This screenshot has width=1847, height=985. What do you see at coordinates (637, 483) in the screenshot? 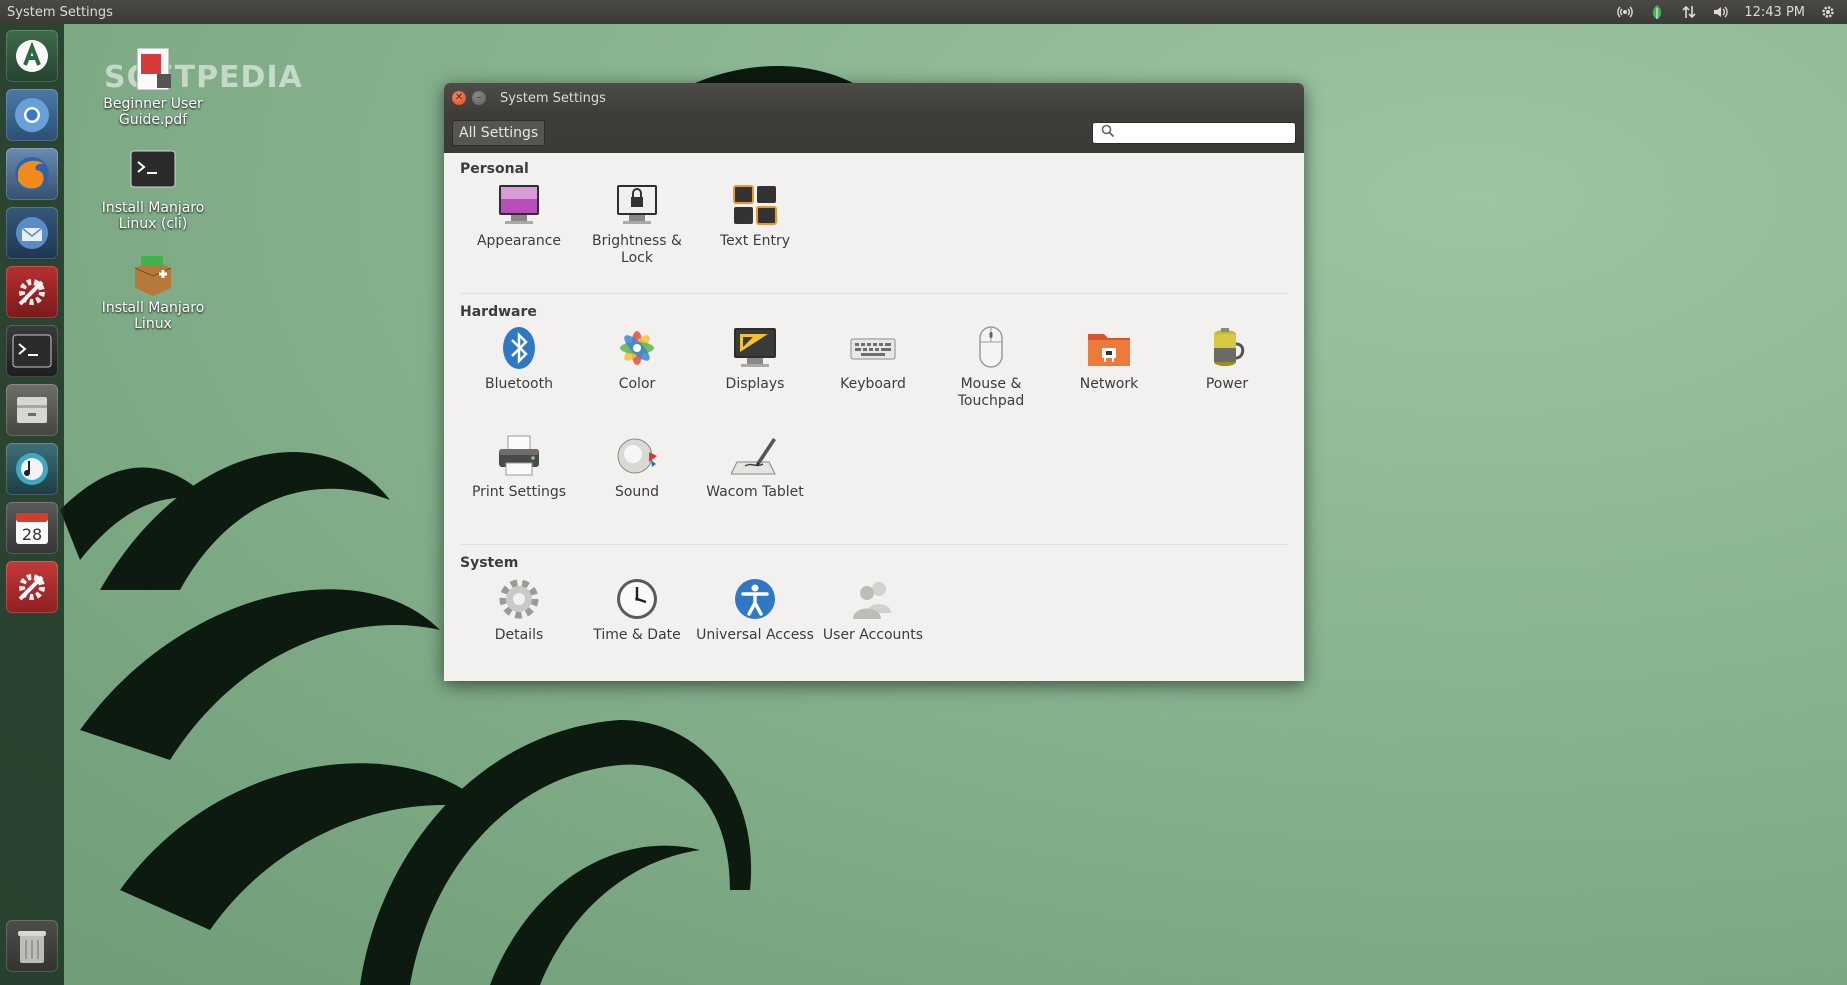
I see `settings-item-sound: Sound` at bounding box center [637, 483].